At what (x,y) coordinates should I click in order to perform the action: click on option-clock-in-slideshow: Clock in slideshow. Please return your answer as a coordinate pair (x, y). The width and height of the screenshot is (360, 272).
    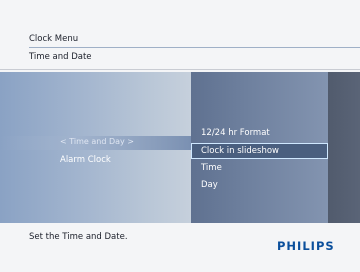
    Looking at the image, I should click on (259, 151).